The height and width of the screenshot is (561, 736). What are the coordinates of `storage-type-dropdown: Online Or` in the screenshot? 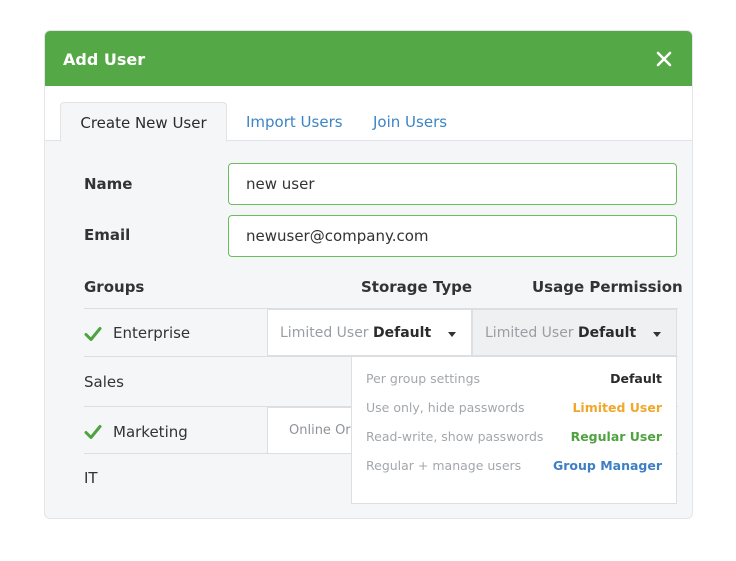 It's located at (312, 430).